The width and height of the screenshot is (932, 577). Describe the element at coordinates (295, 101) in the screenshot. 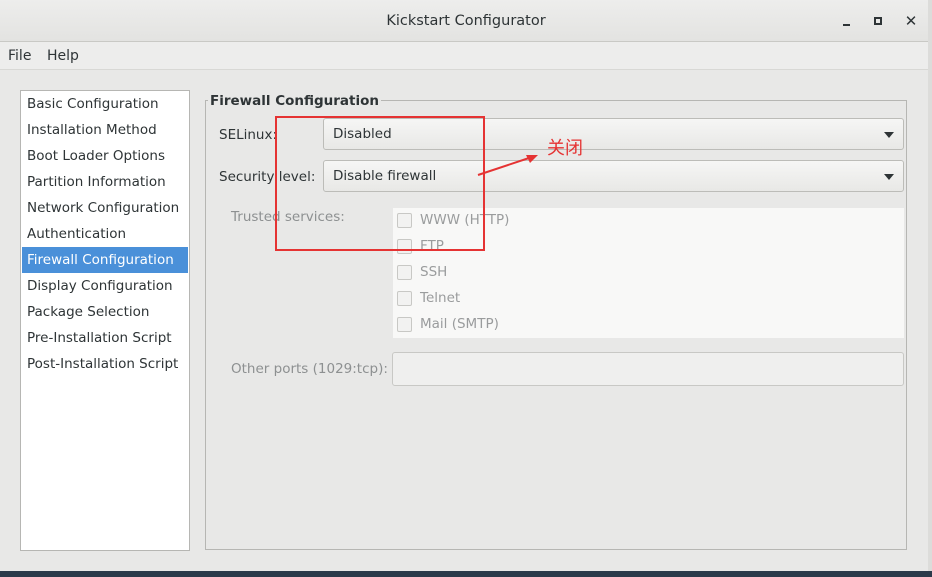

I see `frame-title: Firewall Configuration` at that location.